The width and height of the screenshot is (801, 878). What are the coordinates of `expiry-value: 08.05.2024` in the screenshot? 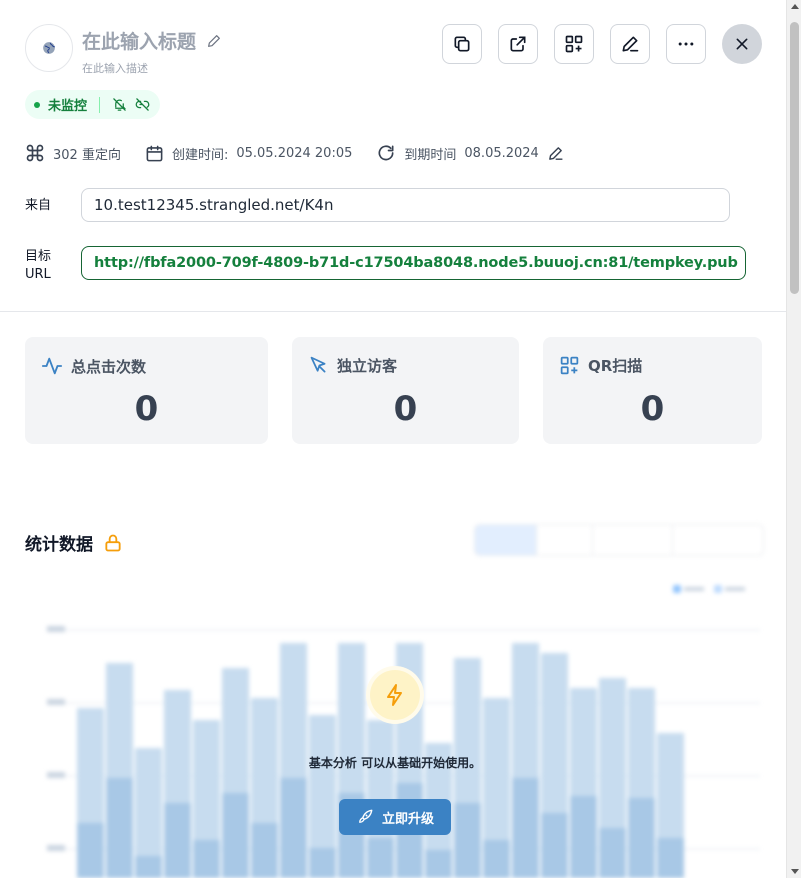 It's located at (501, 153).